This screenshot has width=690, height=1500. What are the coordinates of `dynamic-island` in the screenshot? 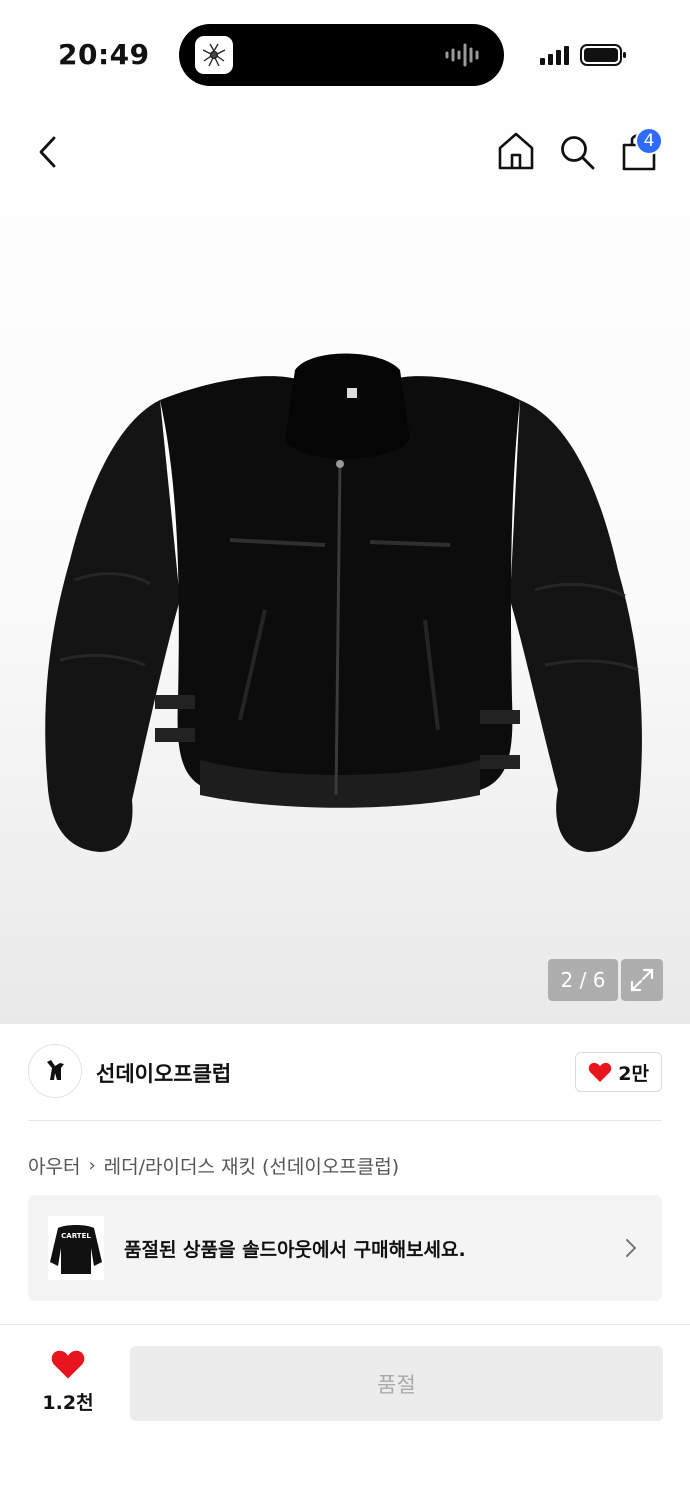 It's located at (341, 55).